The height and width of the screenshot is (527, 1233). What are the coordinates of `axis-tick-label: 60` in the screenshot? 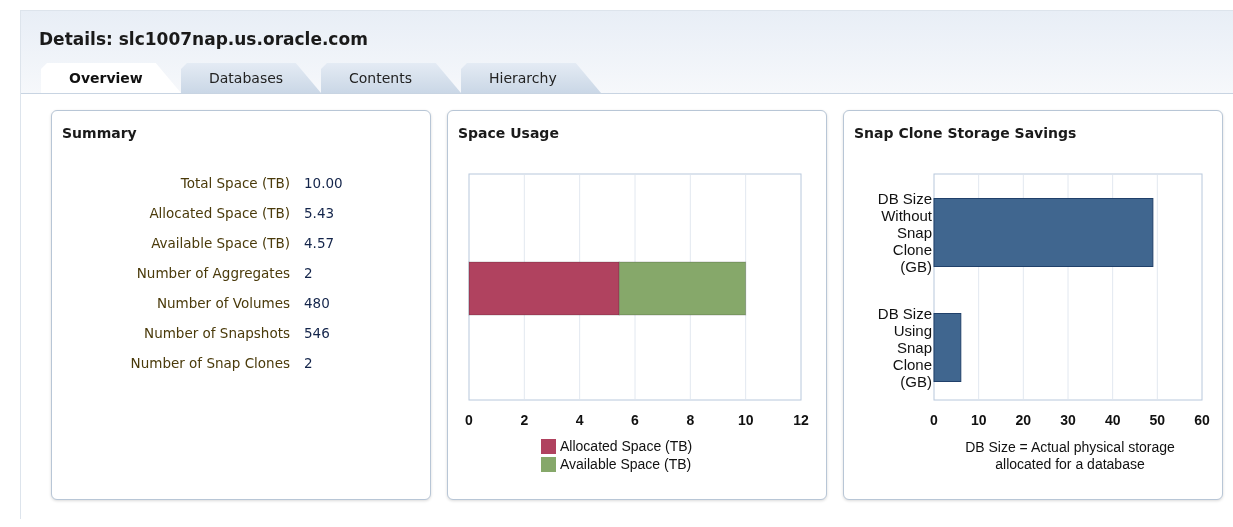 It's located at (1202, 420).